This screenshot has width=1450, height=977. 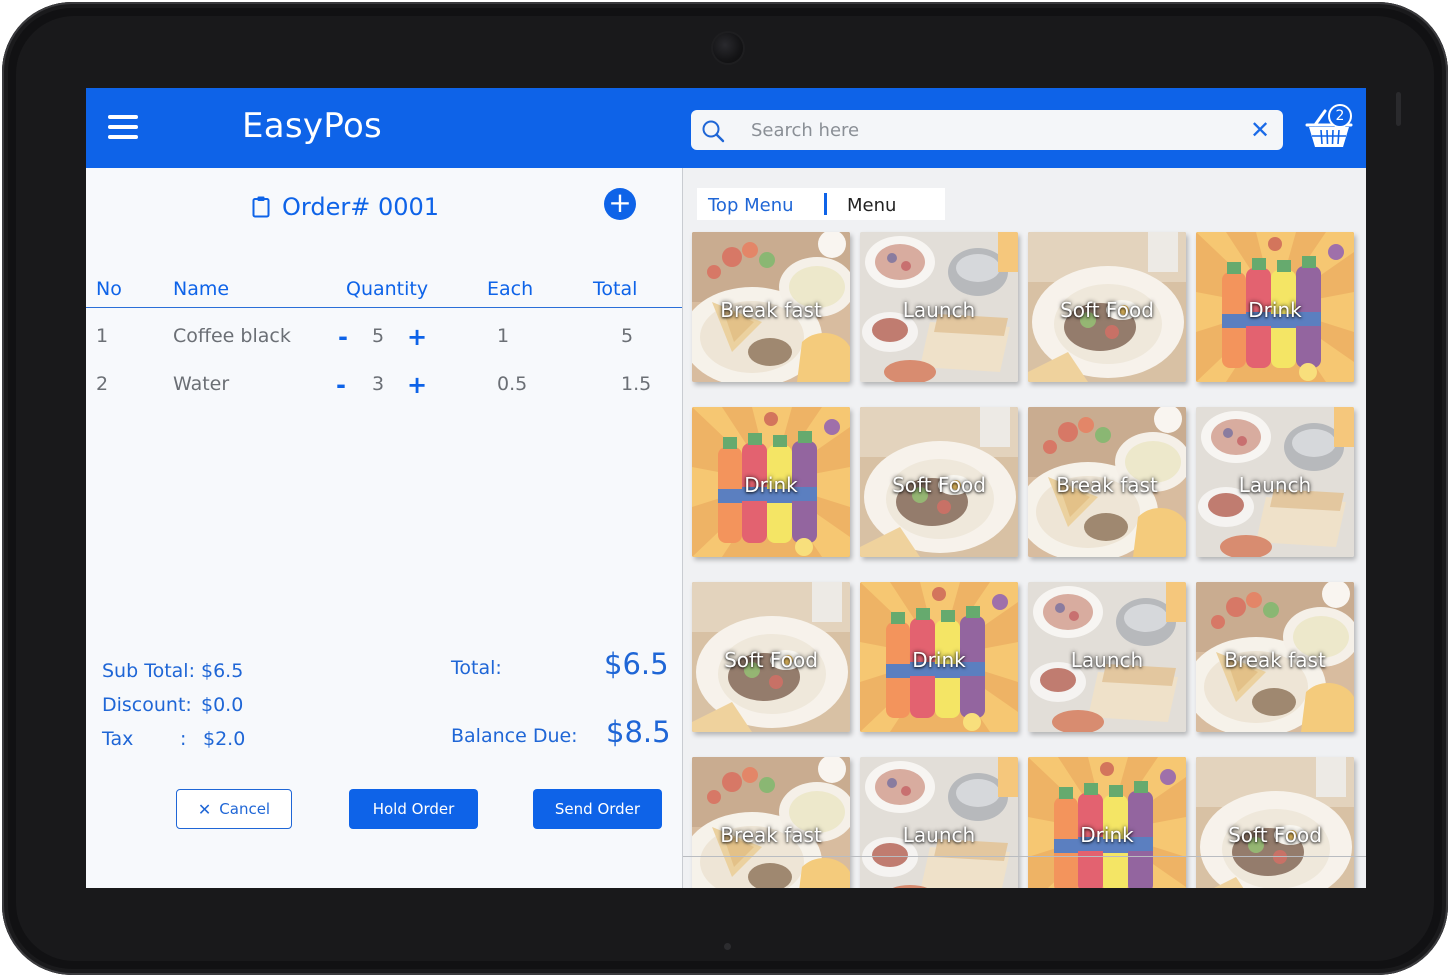 I want to click on item-name: Water, so click(x=201, y=384).